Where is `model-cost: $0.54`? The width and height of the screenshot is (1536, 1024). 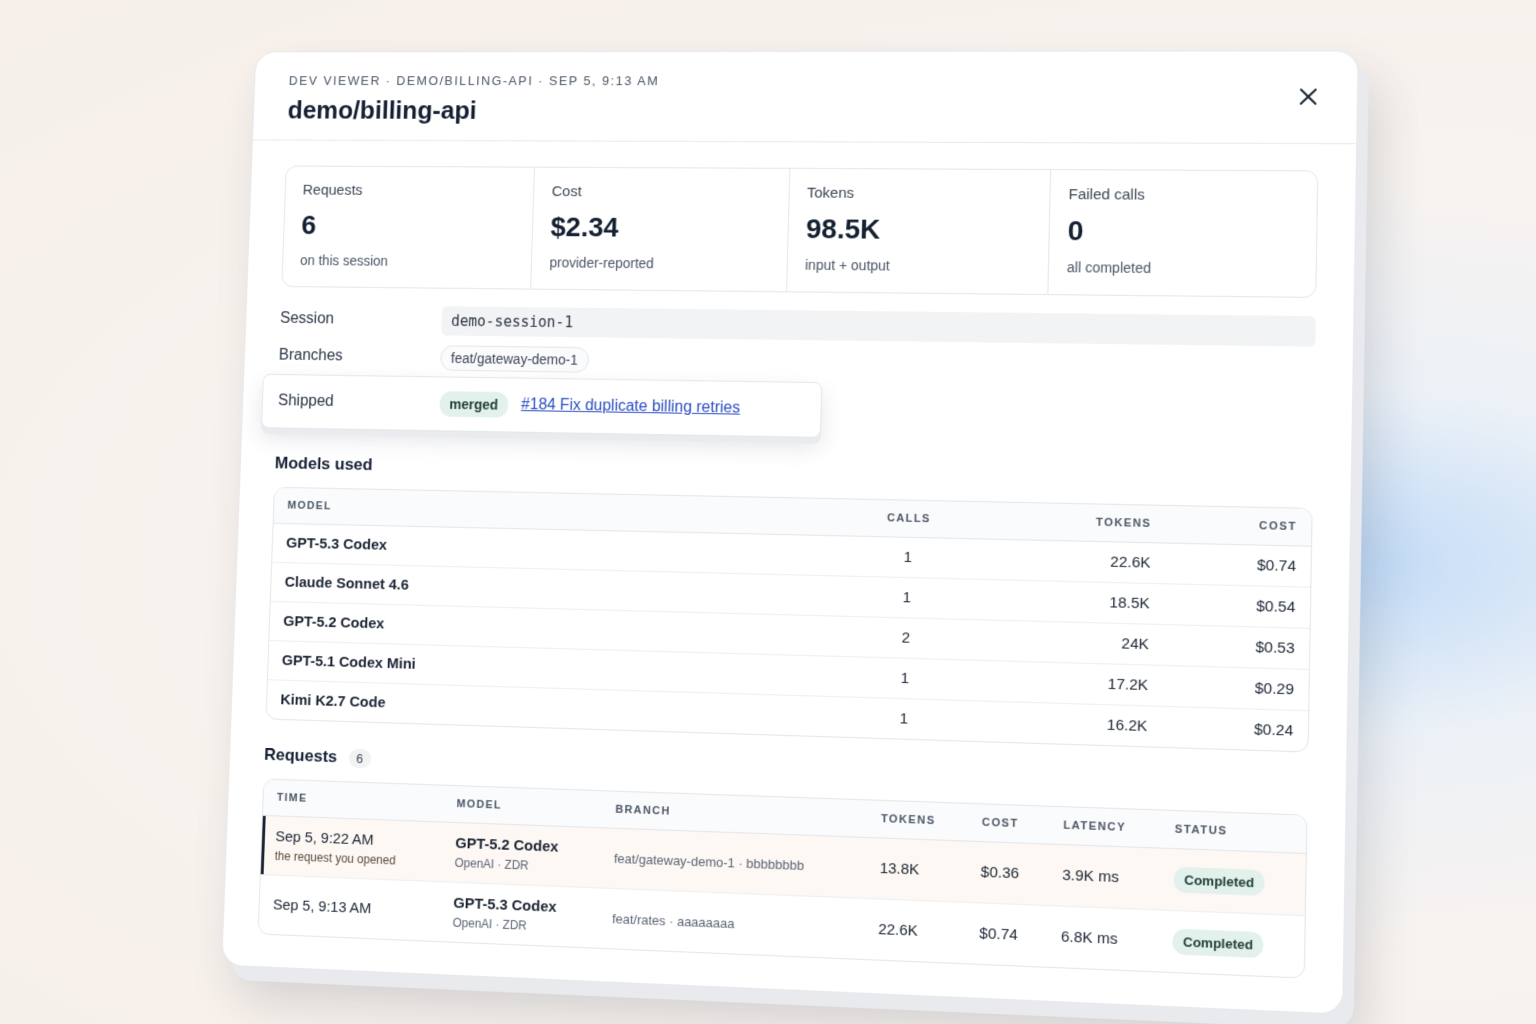
model-cost: $0.54 is located at coordinates (1237, 606).